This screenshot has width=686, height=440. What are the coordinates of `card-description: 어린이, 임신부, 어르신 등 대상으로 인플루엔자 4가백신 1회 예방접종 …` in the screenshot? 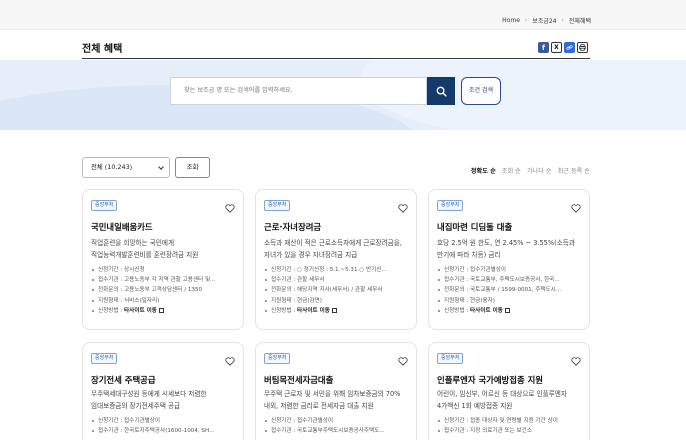 It's located at (512, 400).